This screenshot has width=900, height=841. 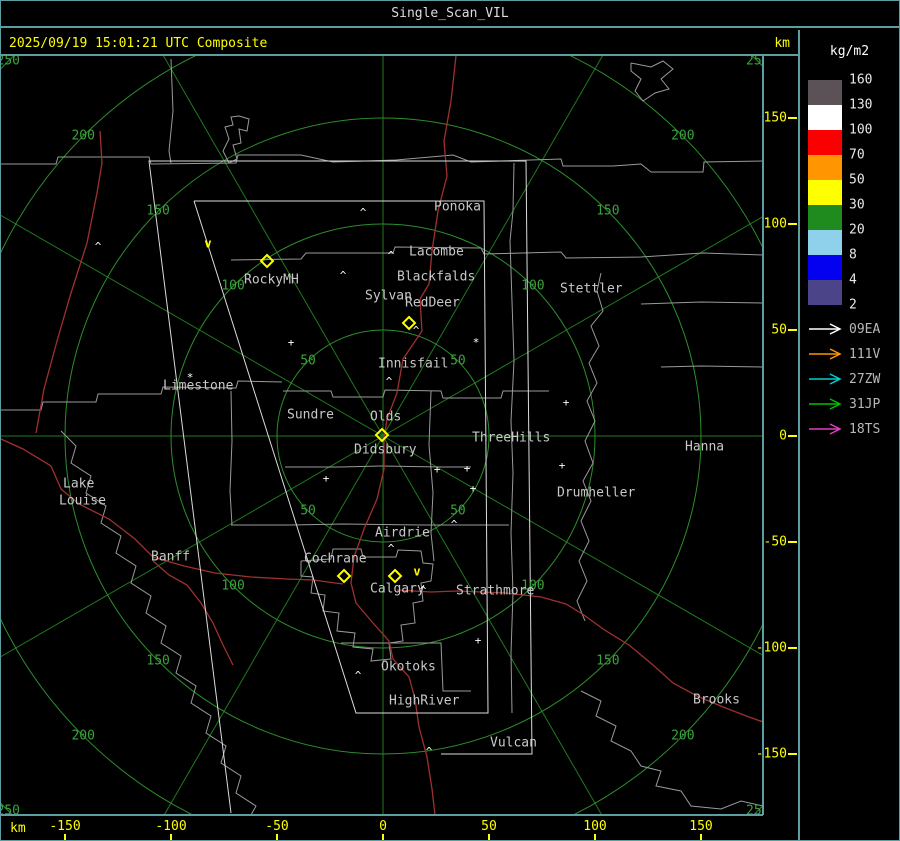 I want to click on city-label: Hanna, so click(x=704, y=447).